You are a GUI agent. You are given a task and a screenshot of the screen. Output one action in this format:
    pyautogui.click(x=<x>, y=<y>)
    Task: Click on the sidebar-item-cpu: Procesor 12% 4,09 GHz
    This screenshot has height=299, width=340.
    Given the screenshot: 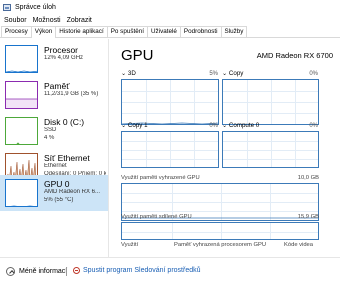 What is the action you would take?
    pyautogui.click(x=54, y=59)
    